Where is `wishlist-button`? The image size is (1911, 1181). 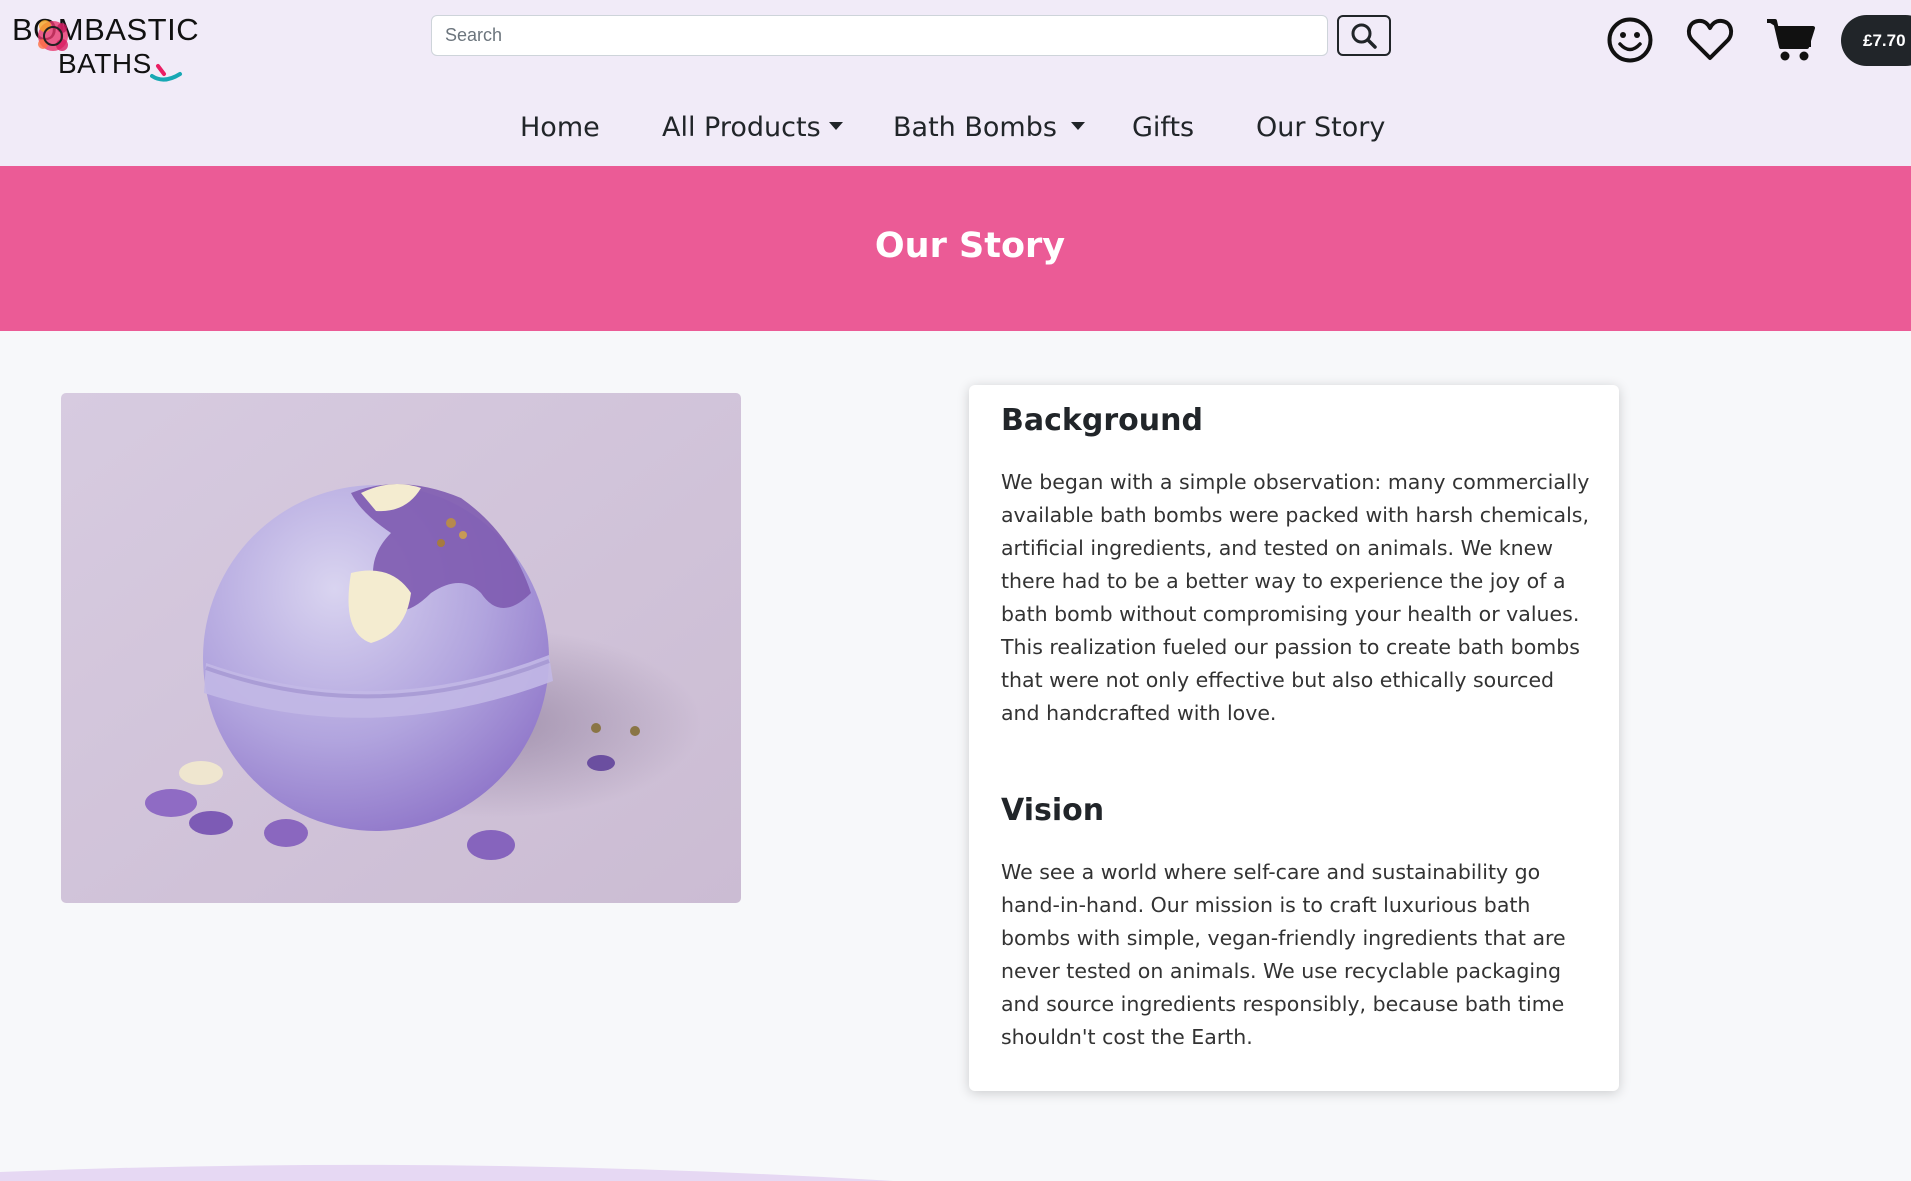
wishlist-button is located at coordinates (1710, 40).